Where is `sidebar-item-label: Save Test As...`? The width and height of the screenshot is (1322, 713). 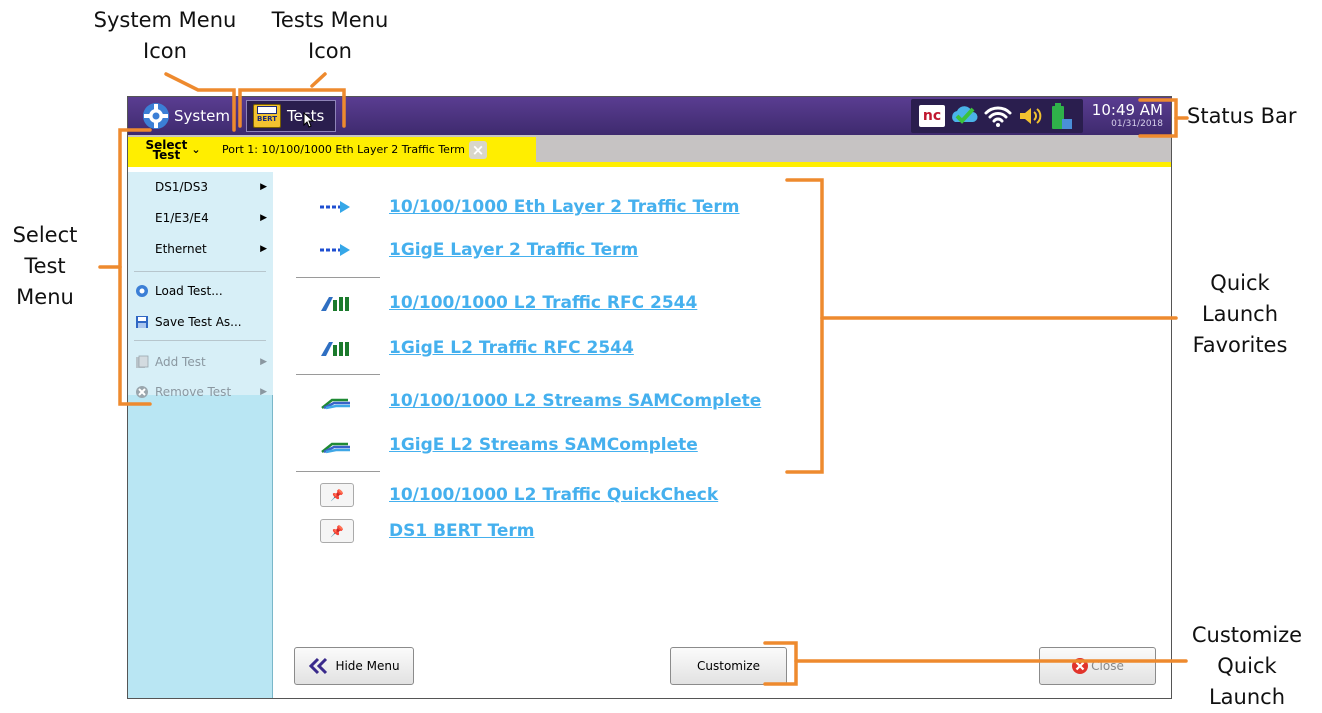
sidebar-item-label: Save Test As... is located at coordinates (198, 322).